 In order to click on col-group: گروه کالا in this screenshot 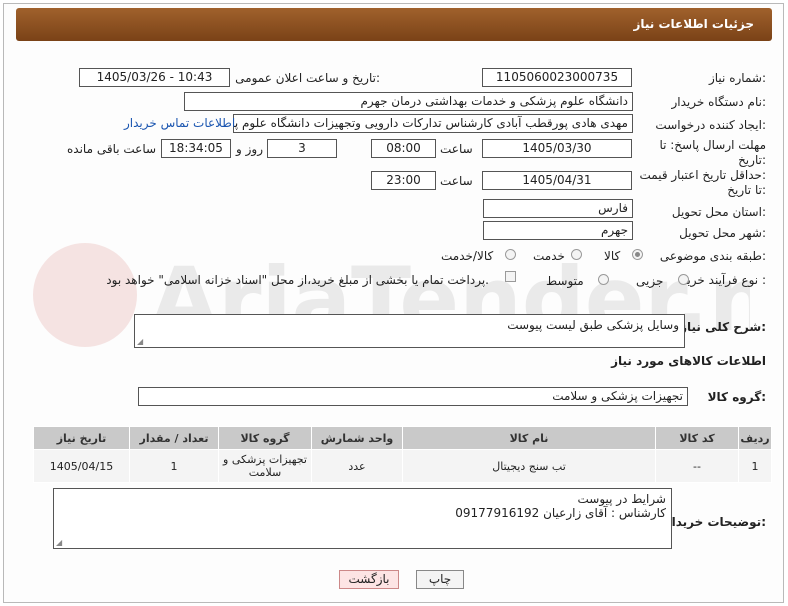, I will do `click(265, 438)`.